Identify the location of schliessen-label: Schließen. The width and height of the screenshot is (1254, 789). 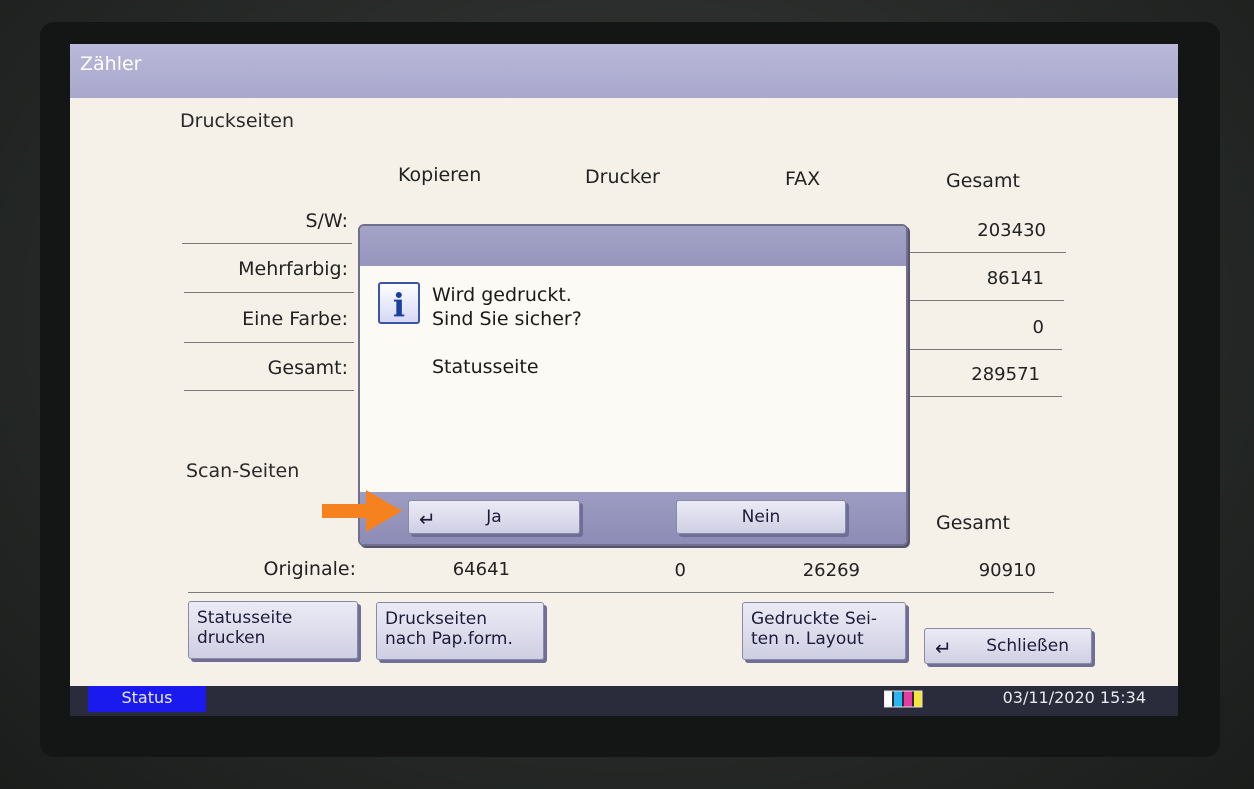
(1027, 646).